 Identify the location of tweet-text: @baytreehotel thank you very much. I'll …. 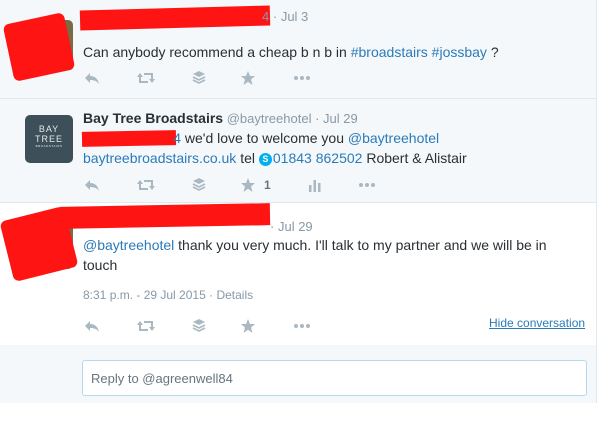
(315, 255).